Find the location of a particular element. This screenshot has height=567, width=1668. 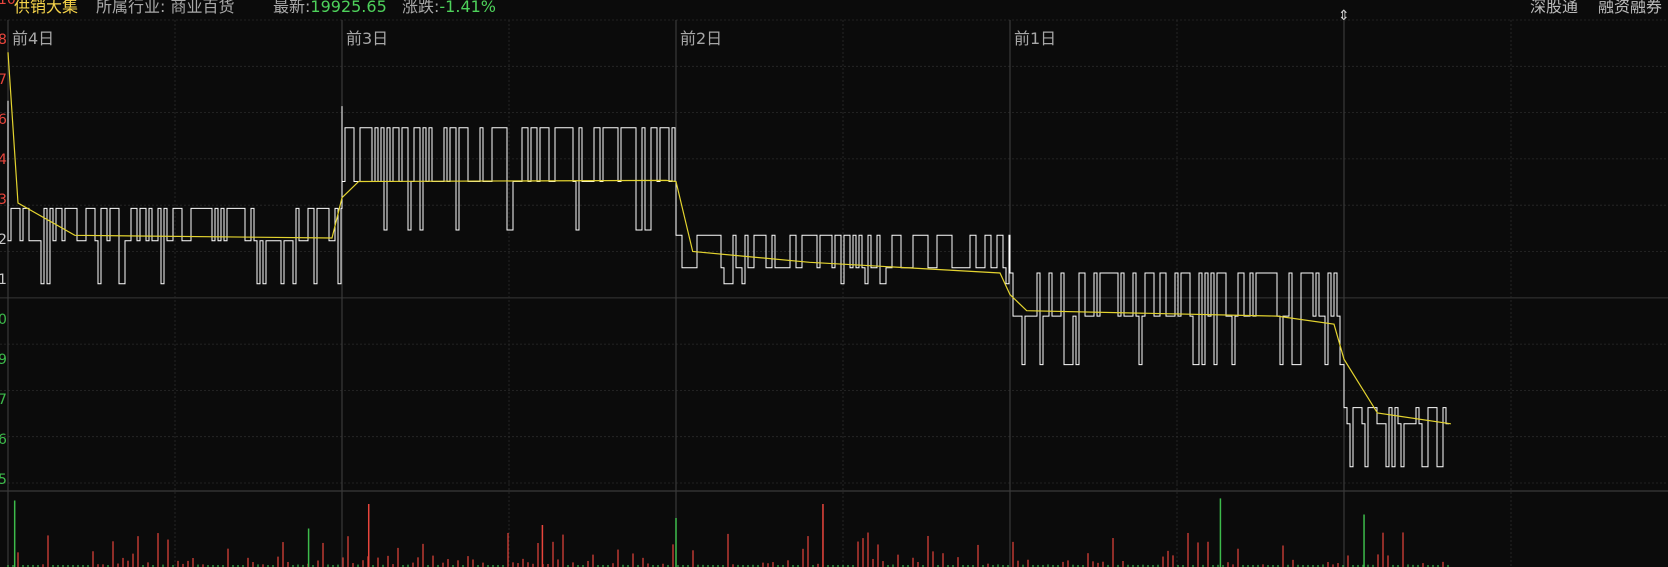

day-label-4: 前4日 is located at coordinates (33, 38).